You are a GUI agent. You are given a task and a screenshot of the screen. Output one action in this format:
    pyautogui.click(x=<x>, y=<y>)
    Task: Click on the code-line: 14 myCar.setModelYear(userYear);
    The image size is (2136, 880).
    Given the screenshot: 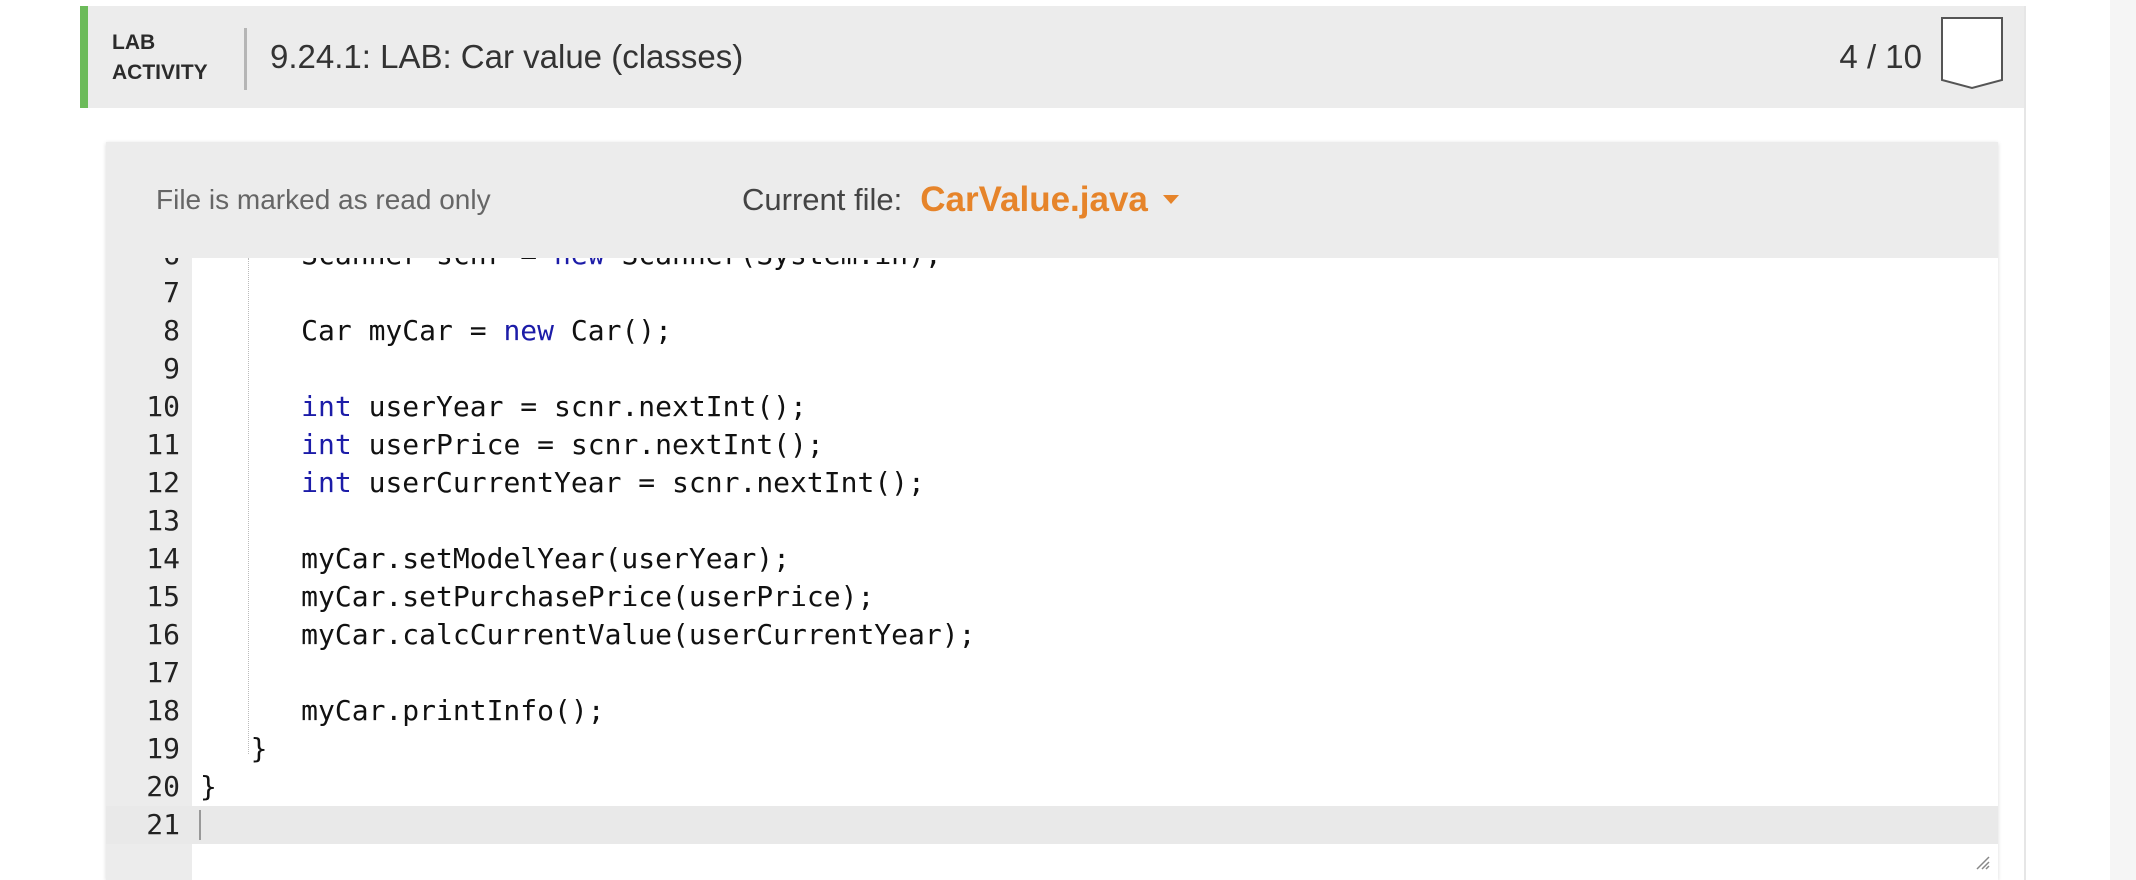 What is the action you would take?
    pyautogui.click(x=1052, y=559)
    